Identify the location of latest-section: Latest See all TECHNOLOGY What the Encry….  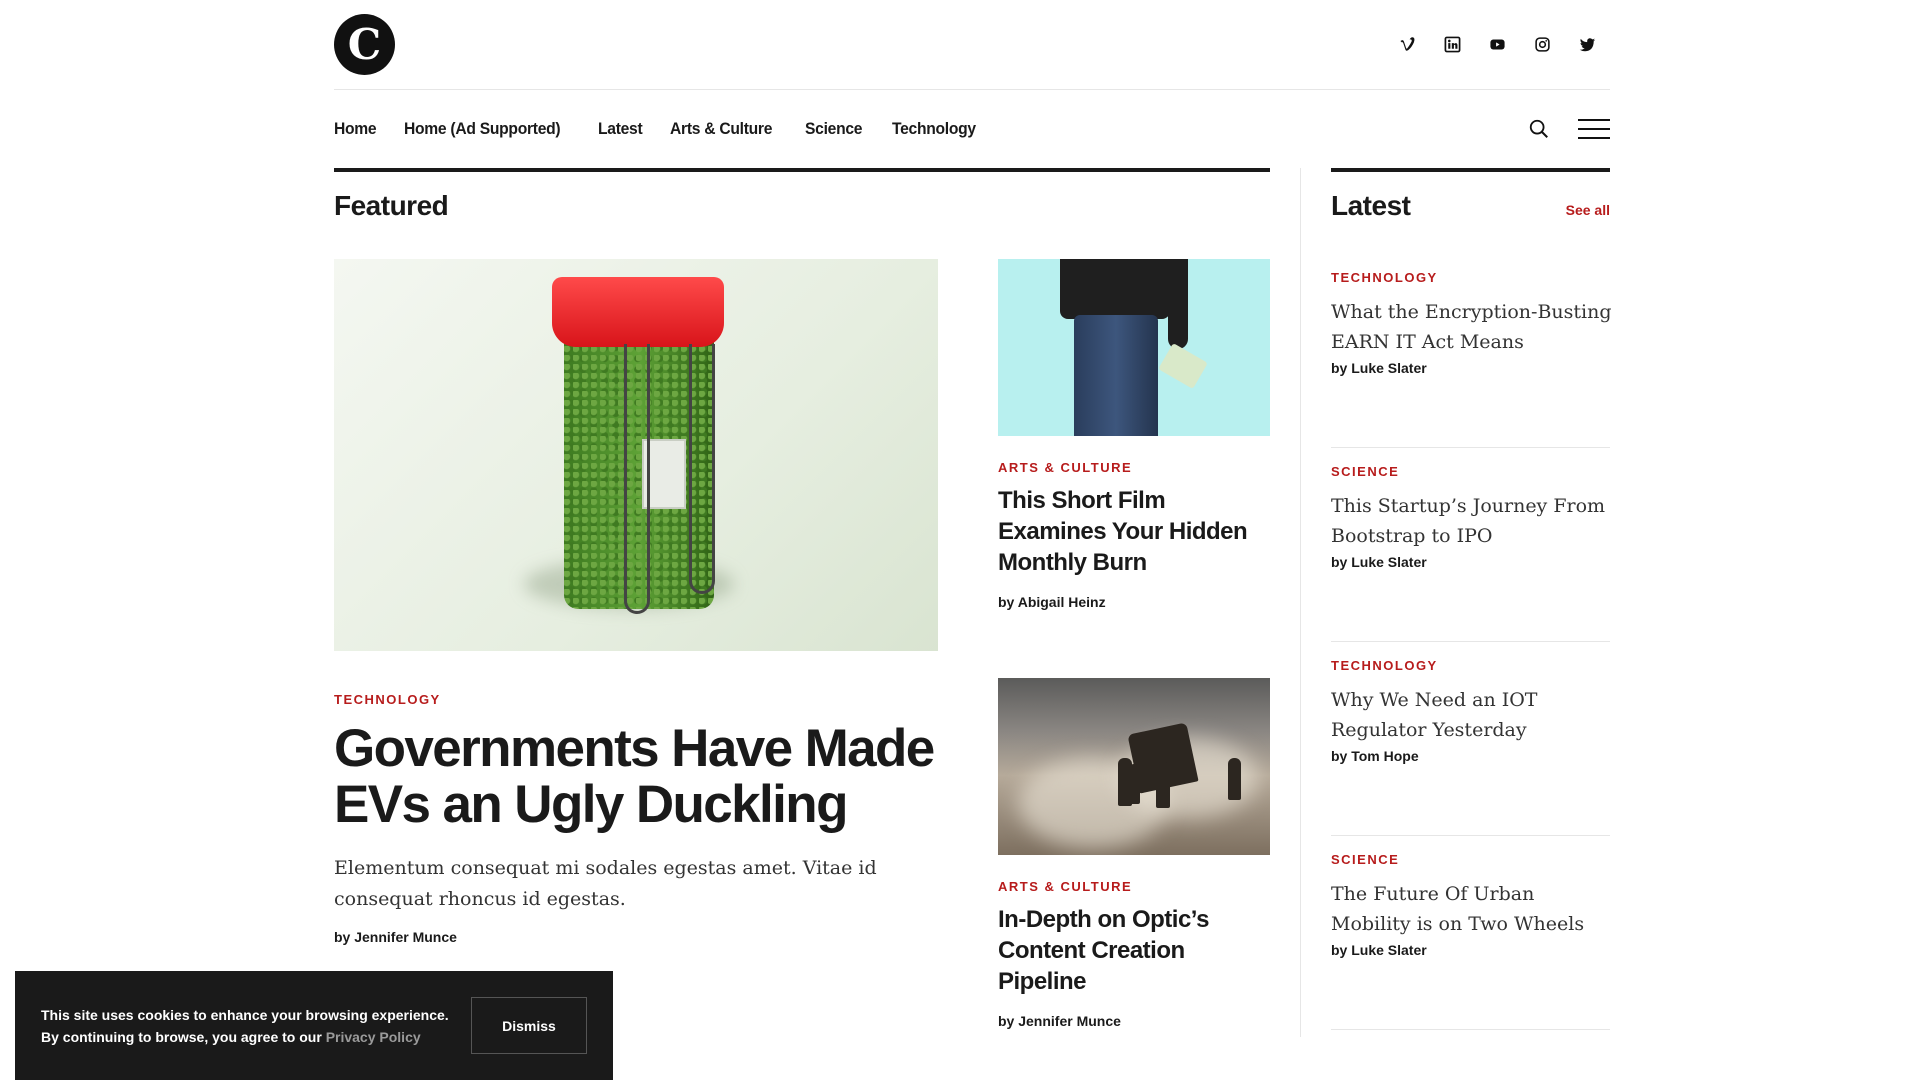
(1471, 602).